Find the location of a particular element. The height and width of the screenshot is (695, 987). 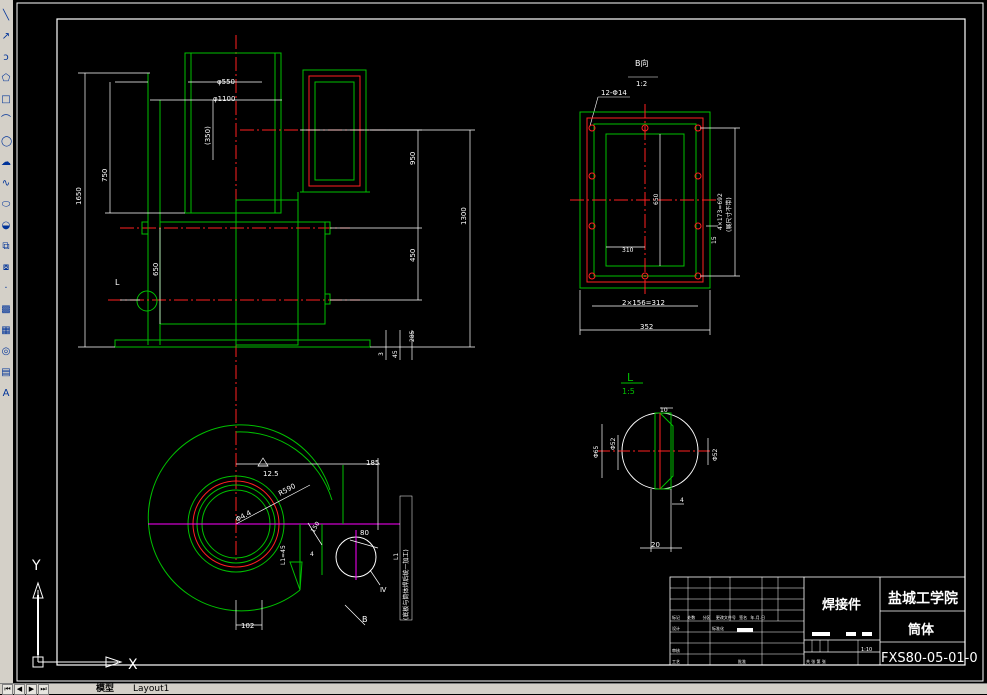

tool-point: · is located at coordinates (6, 290).